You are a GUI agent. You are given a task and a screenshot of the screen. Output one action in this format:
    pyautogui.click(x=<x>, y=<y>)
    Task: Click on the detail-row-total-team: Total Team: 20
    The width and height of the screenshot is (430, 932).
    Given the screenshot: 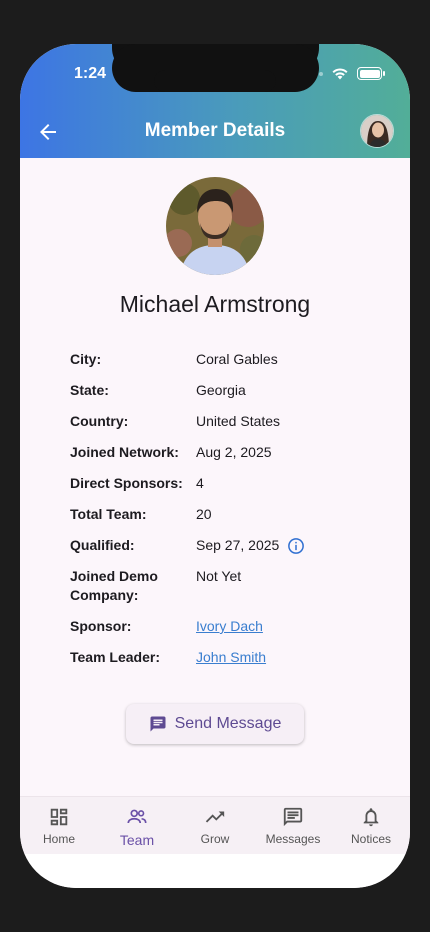 What is the action you would take?
    pyautogui.click(x=220, y=514)
    